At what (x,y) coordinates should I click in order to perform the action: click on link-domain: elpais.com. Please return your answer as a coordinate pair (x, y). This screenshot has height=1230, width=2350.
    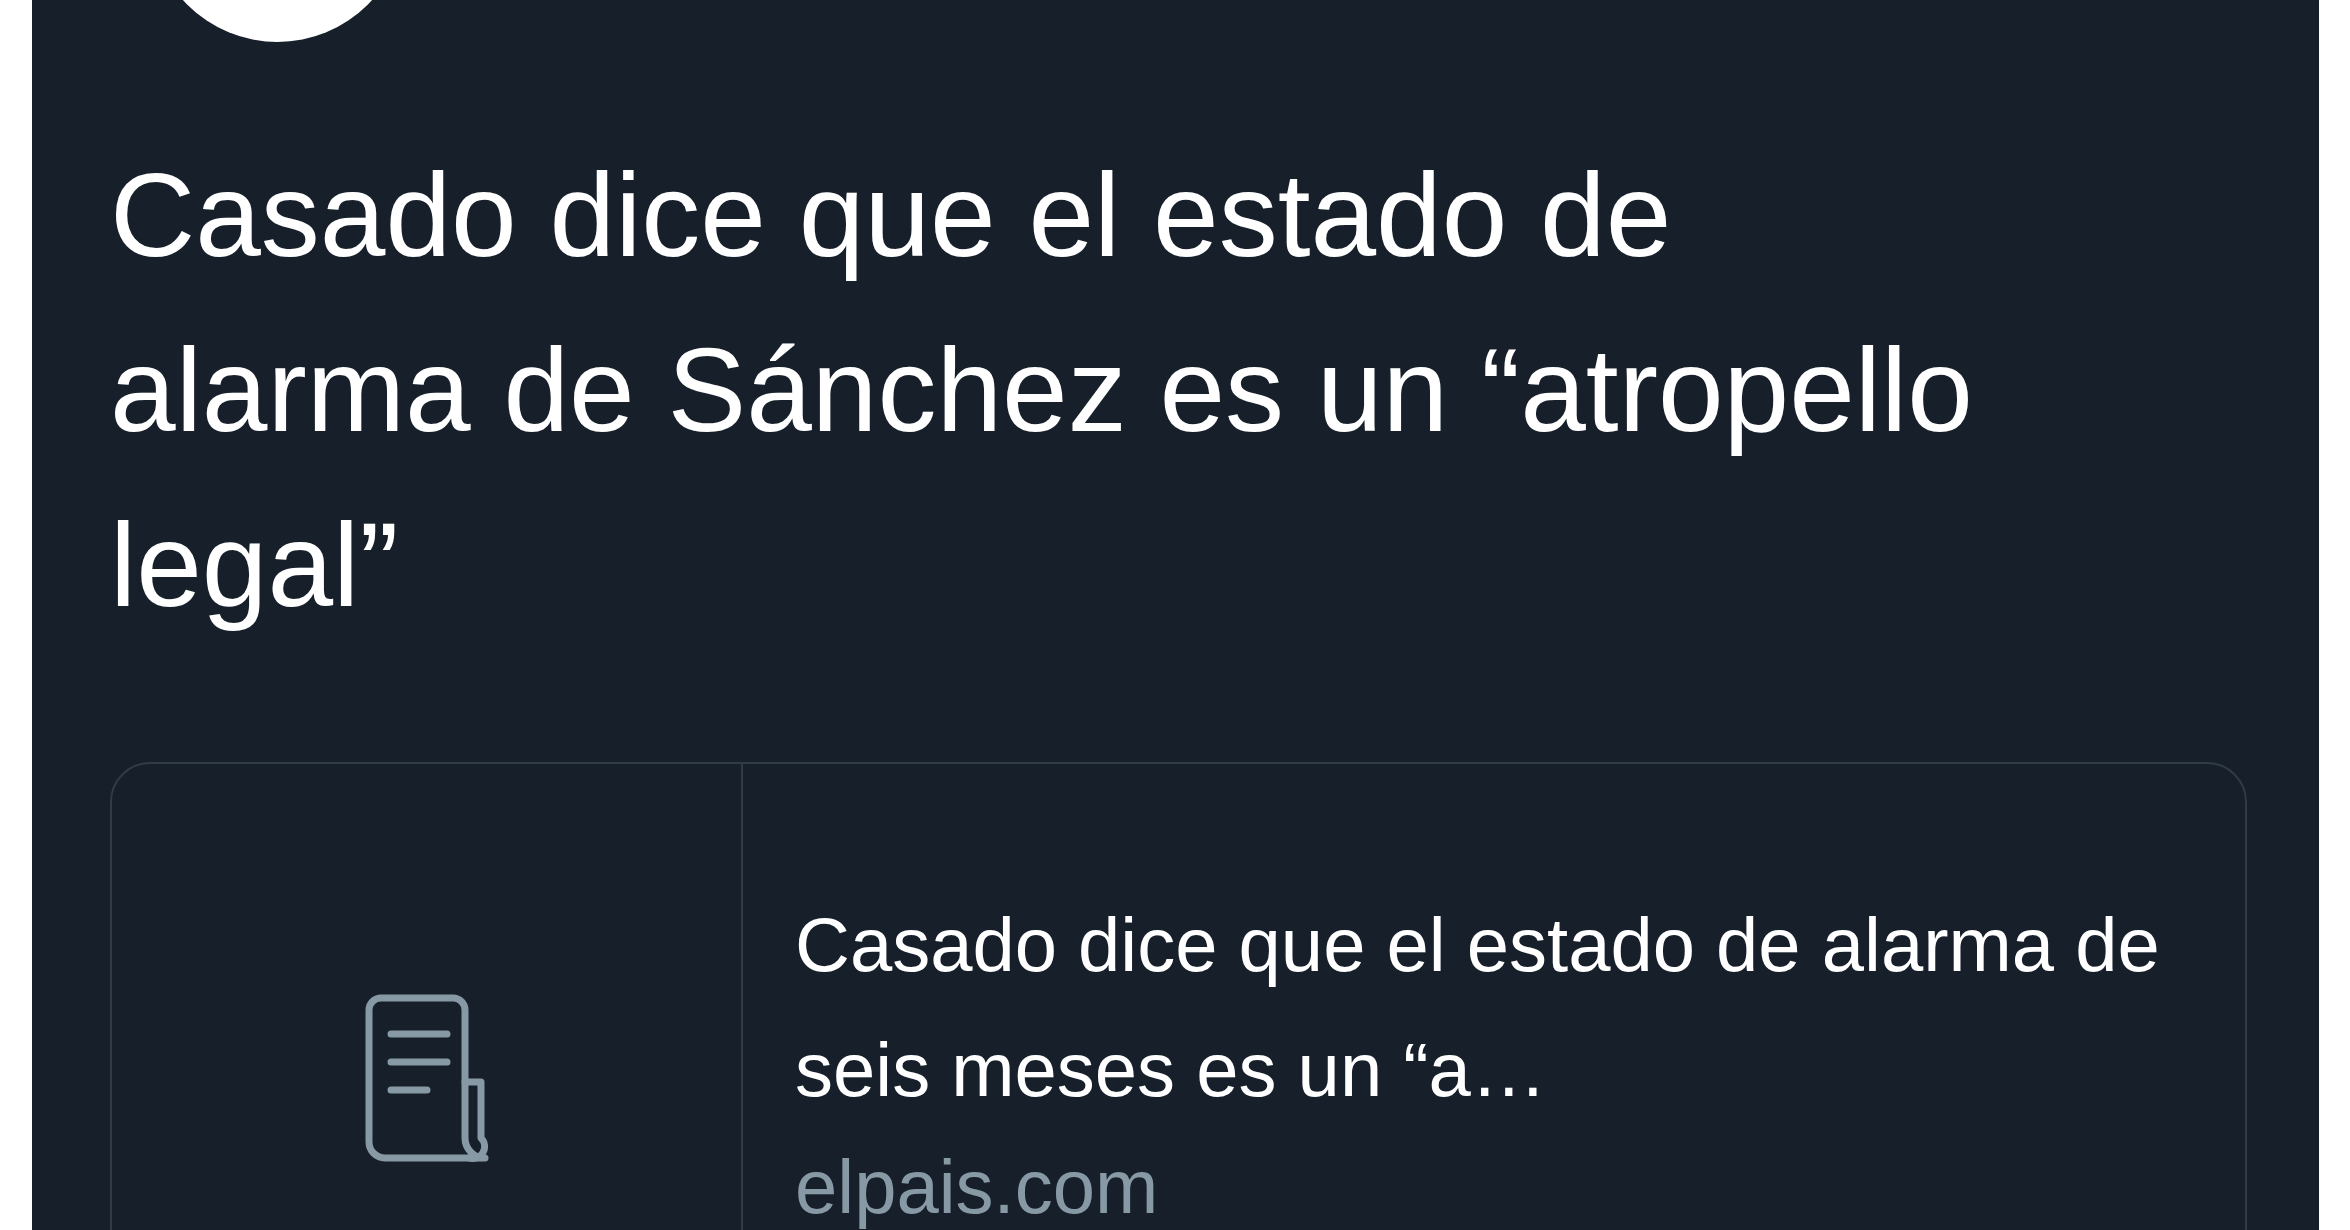
    Looking at the image, I should click on (977, 1186).